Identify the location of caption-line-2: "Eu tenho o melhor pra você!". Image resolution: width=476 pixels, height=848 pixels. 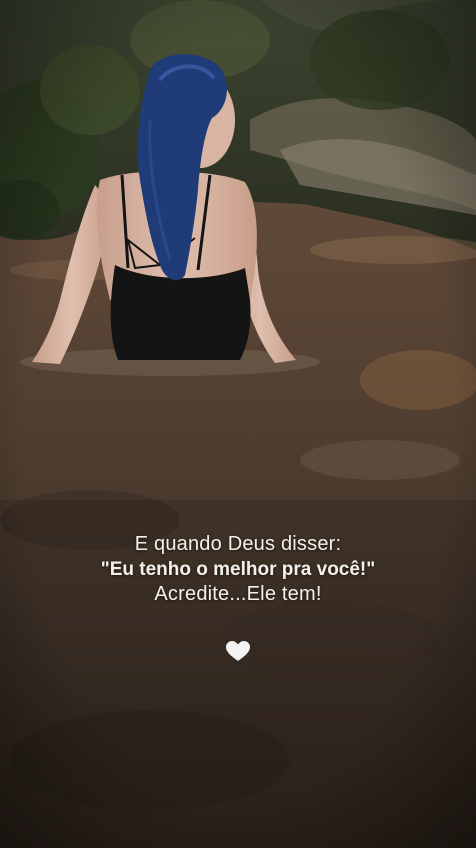
(238, 569).